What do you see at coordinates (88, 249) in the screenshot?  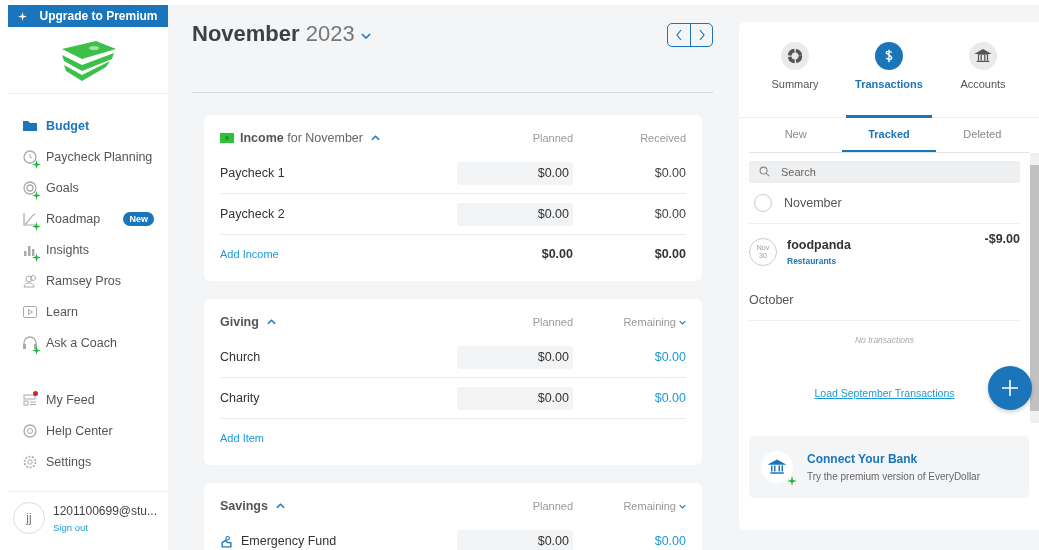 I see `nav-item: Insights` at bounding box center [88, 249].